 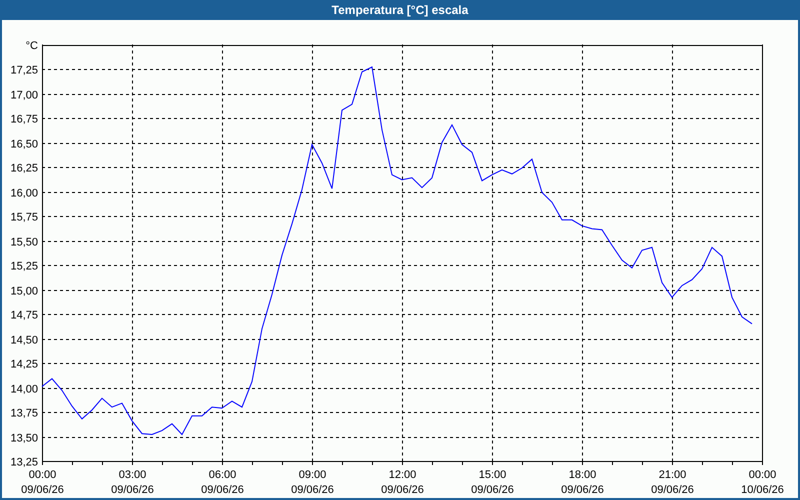 I want to click on window-title: Temperatura [°C] escala, so click(x=400, y=10).